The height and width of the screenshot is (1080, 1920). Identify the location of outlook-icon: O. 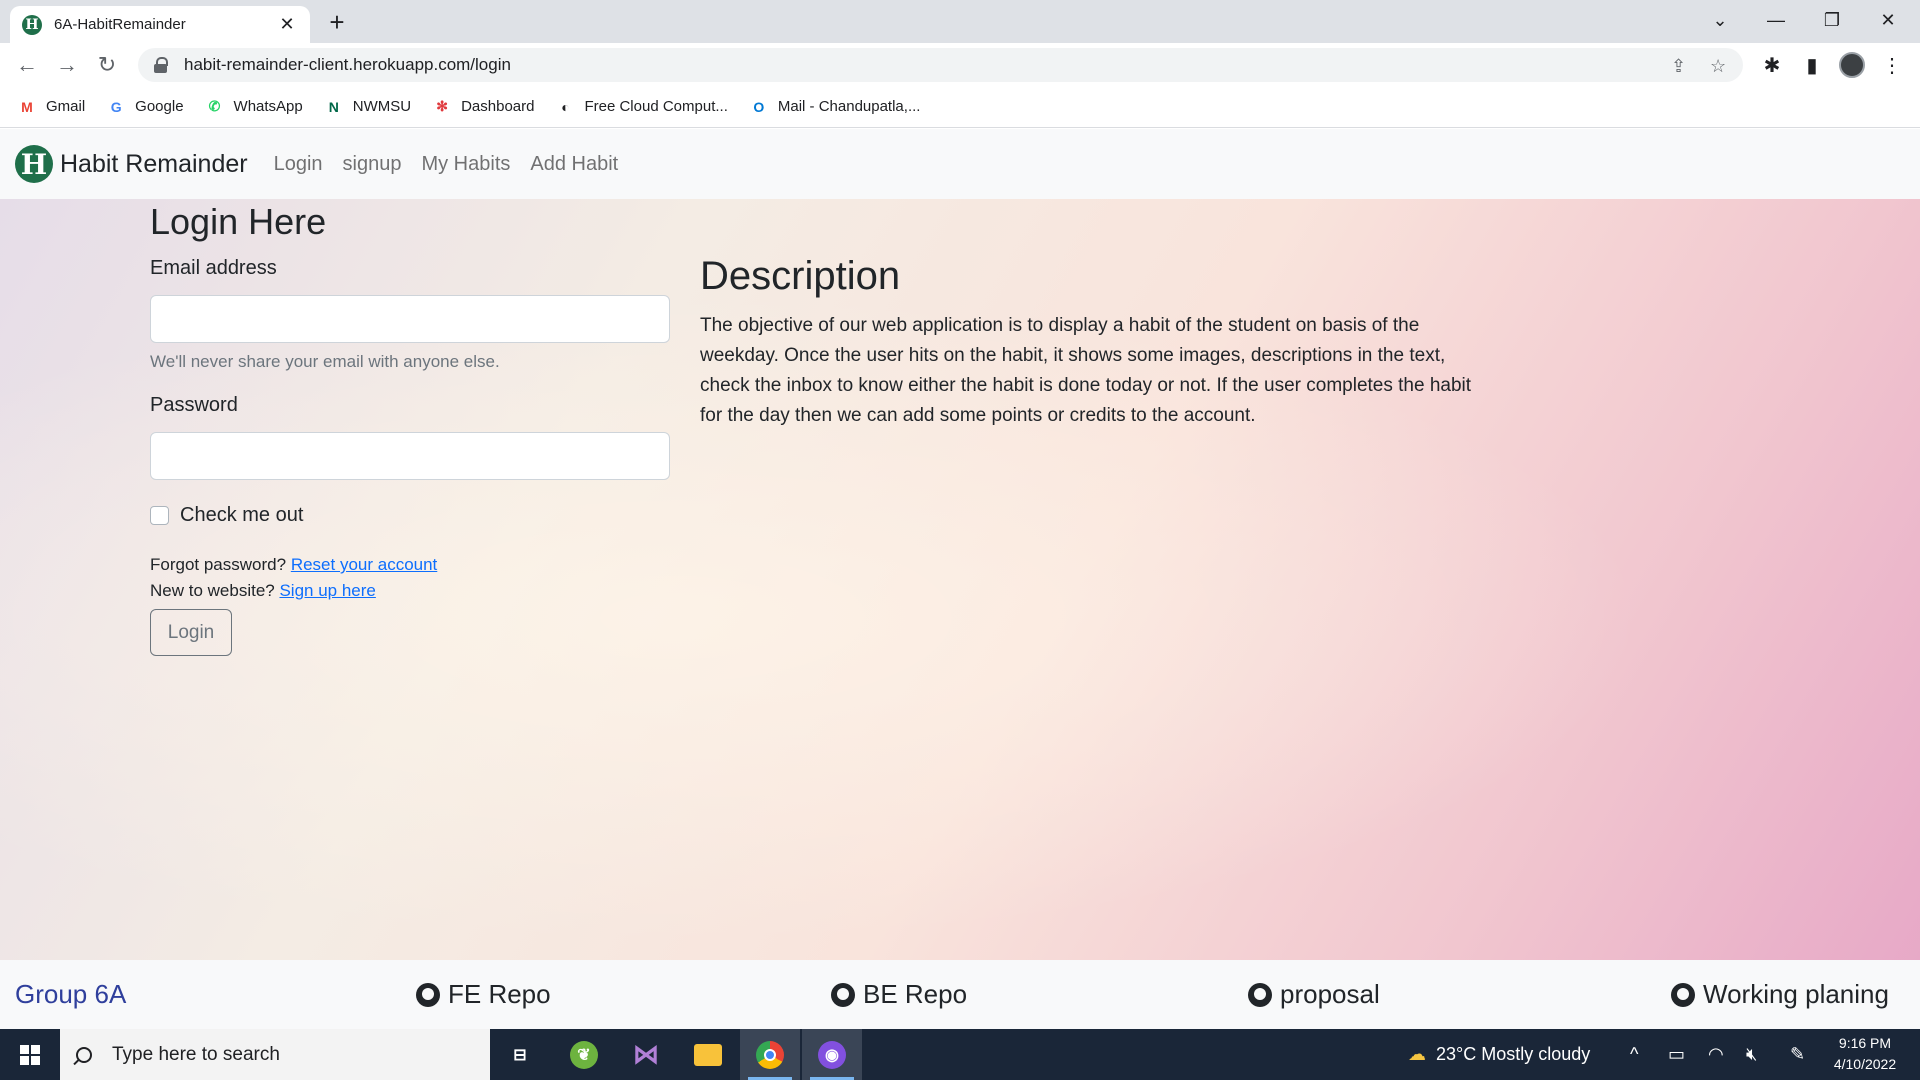
(759, 106).